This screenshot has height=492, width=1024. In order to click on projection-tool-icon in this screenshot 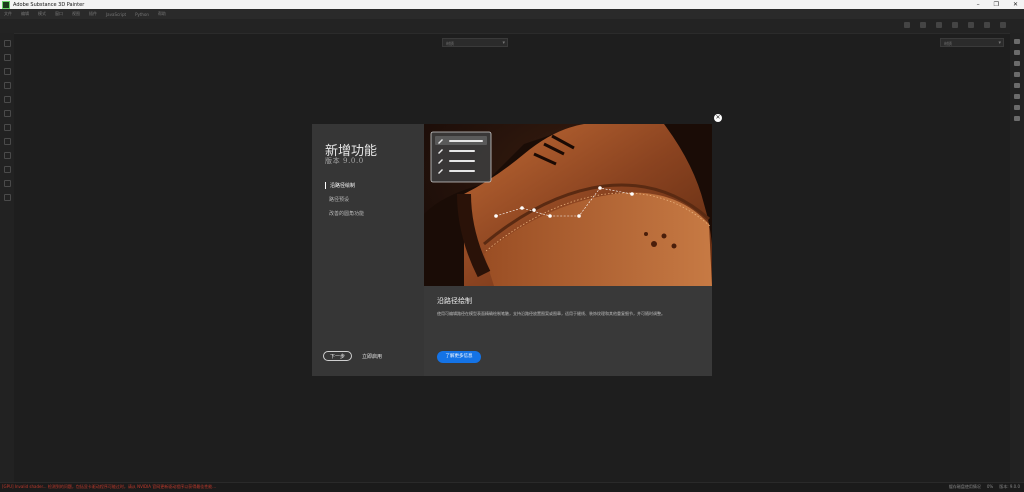, I will do `click(7, 71)`.